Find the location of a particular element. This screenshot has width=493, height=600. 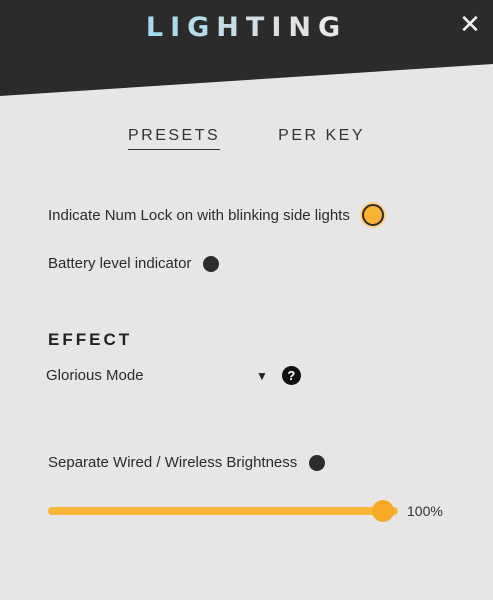

title-letter: H is located at coordinates (231, 27).